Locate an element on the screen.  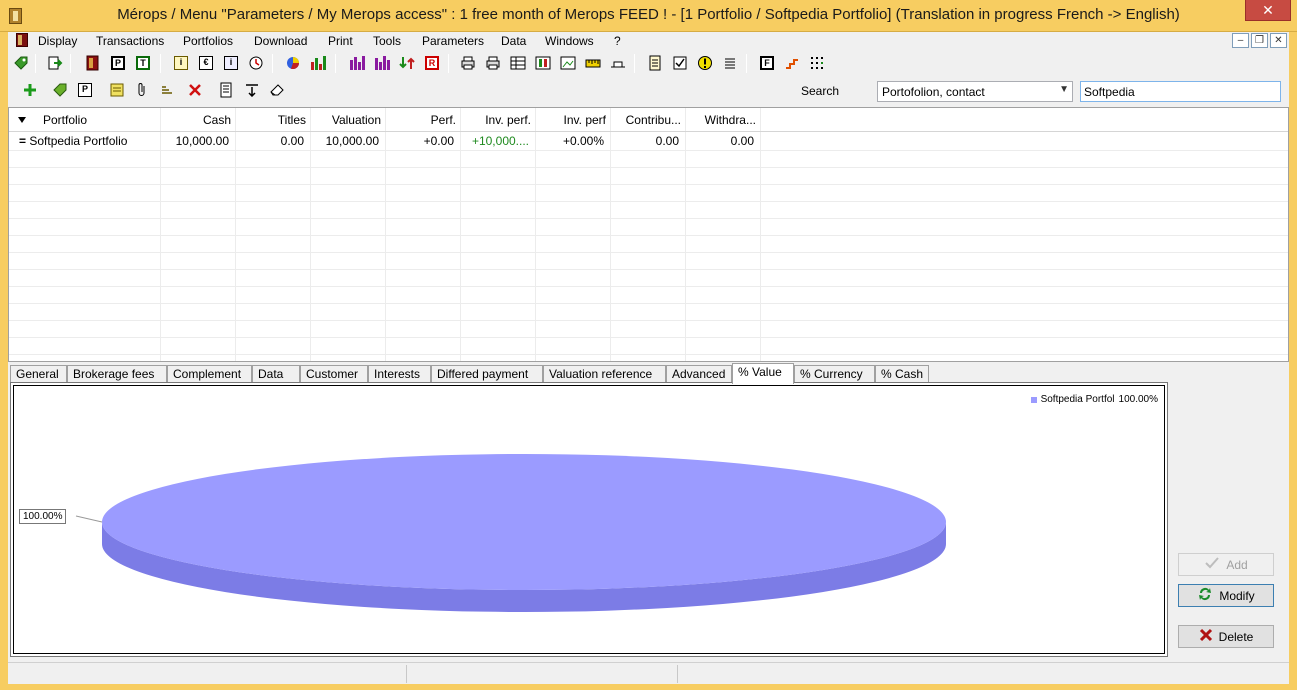
mdi-minimize-button: – is located at coordinates (1240, 40).